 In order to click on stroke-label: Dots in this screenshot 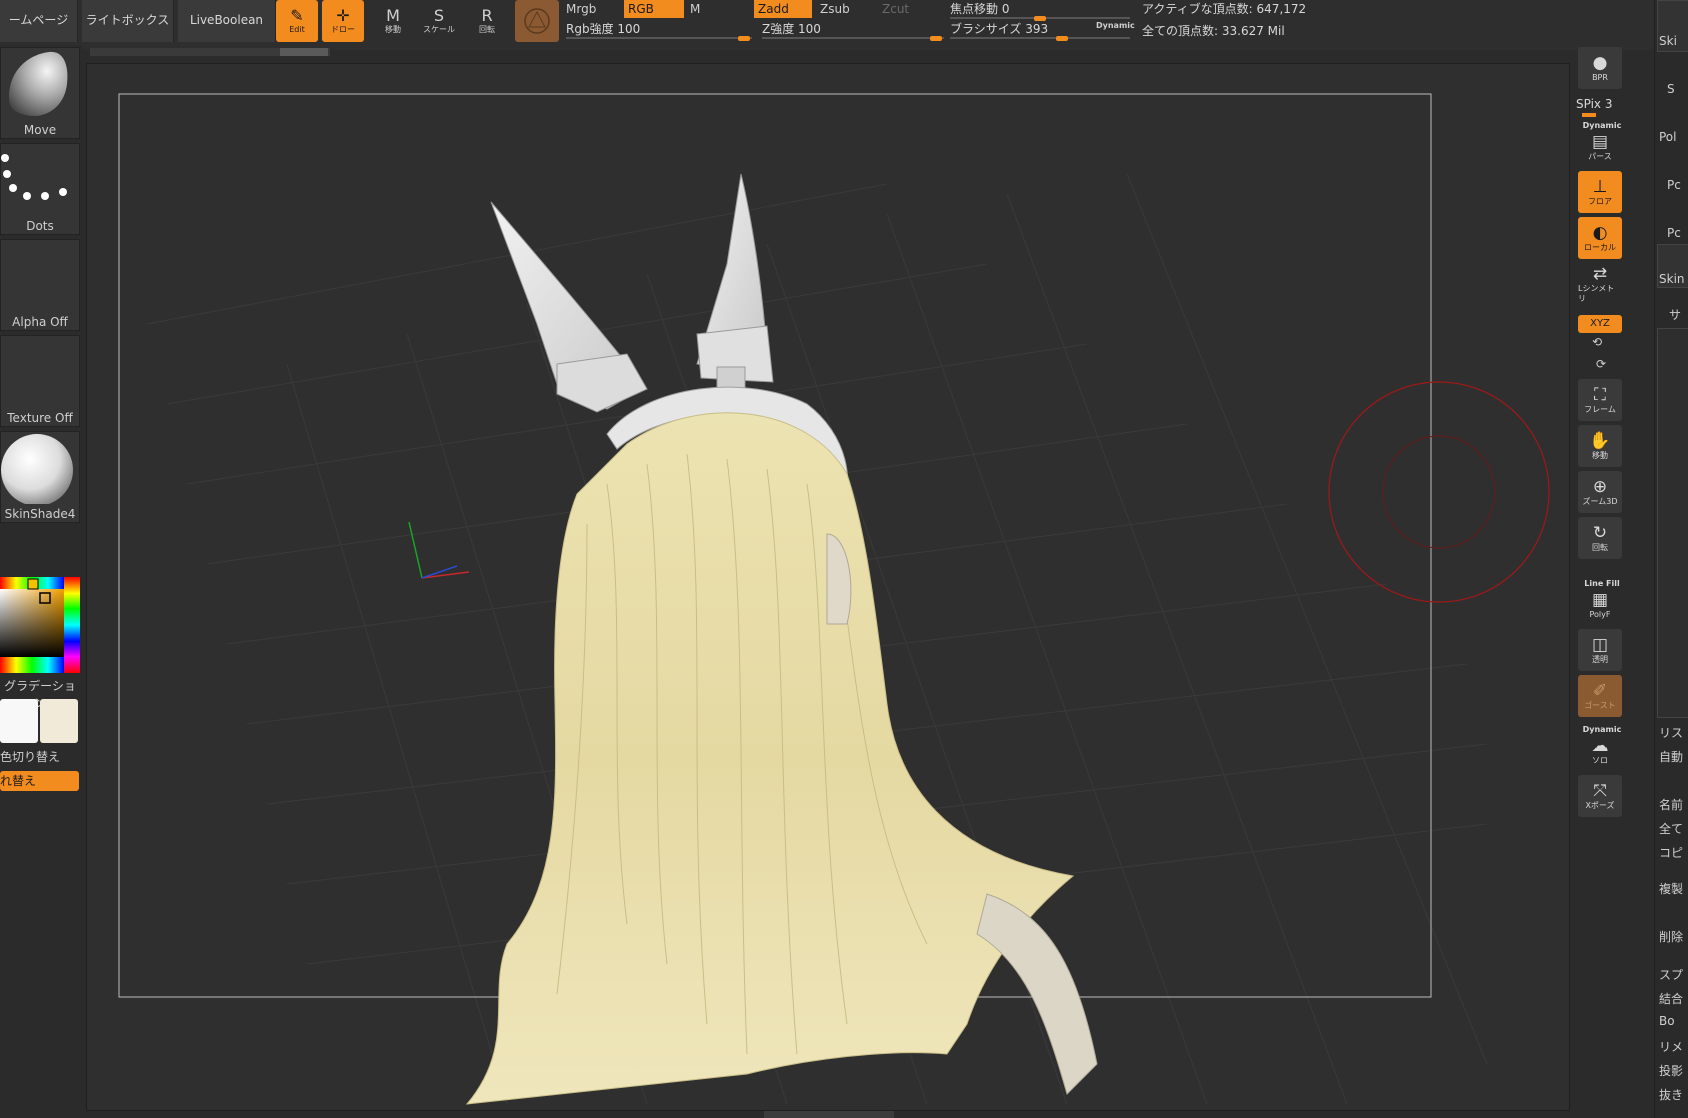, I will do `click(40, 226)`.